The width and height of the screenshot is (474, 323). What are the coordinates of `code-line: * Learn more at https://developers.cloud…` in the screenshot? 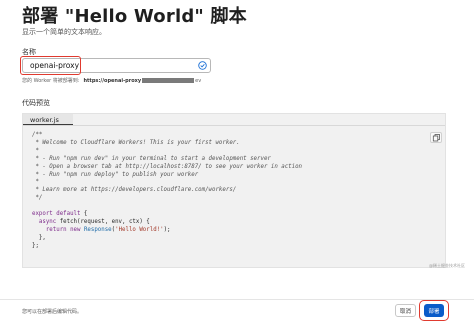 It's located at (167, 191).